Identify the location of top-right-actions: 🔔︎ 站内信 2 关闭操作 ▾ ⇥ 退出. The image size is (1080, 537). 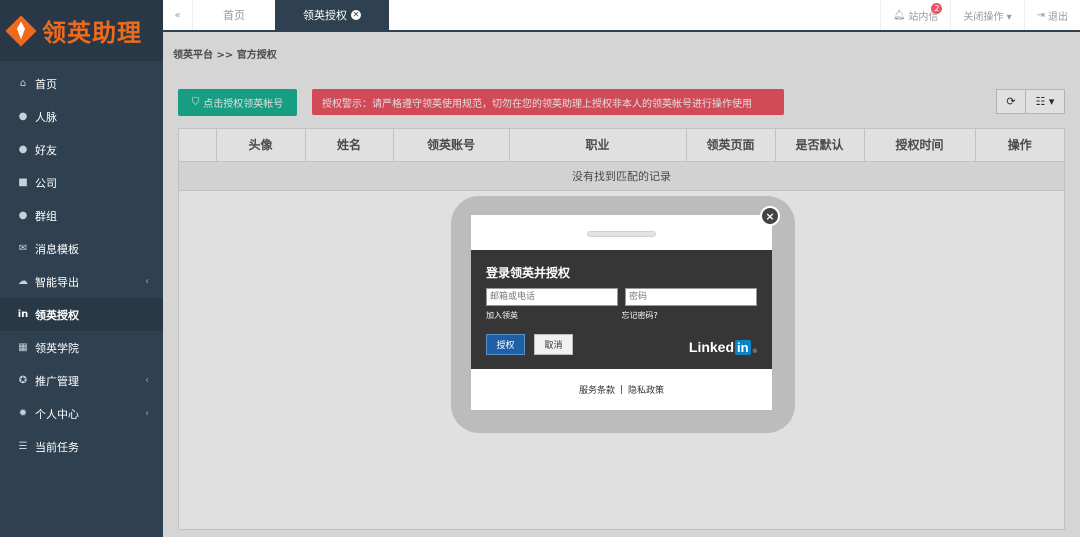
(979, 15).